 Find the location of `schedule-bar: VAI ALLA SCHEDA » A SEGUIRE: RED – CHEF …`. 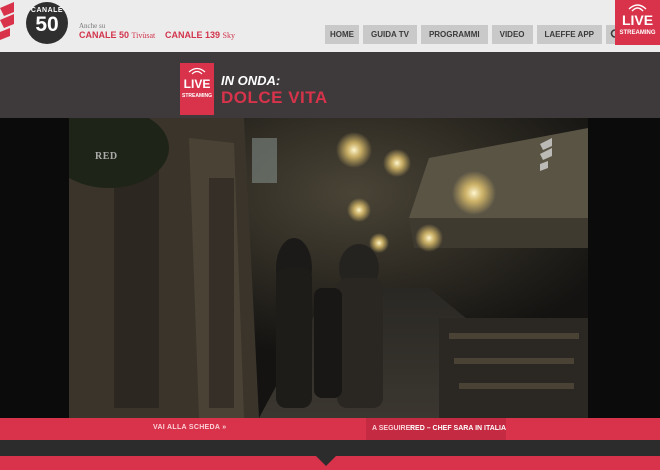

schedule-bar: VAI ALLA SCHEDA » A SEGUIRE: RED – CHEF … is located at coordinates (330, 429).